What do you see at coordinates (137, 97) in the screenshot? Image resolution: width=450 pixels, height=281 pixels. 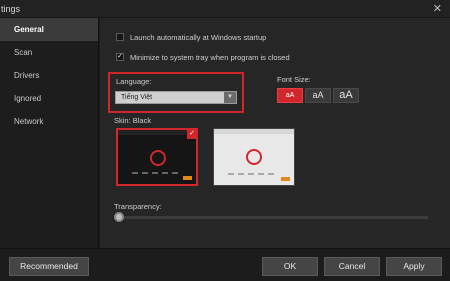 I see `language-value: Tiếng Việt` at bounding box center [137, 97].